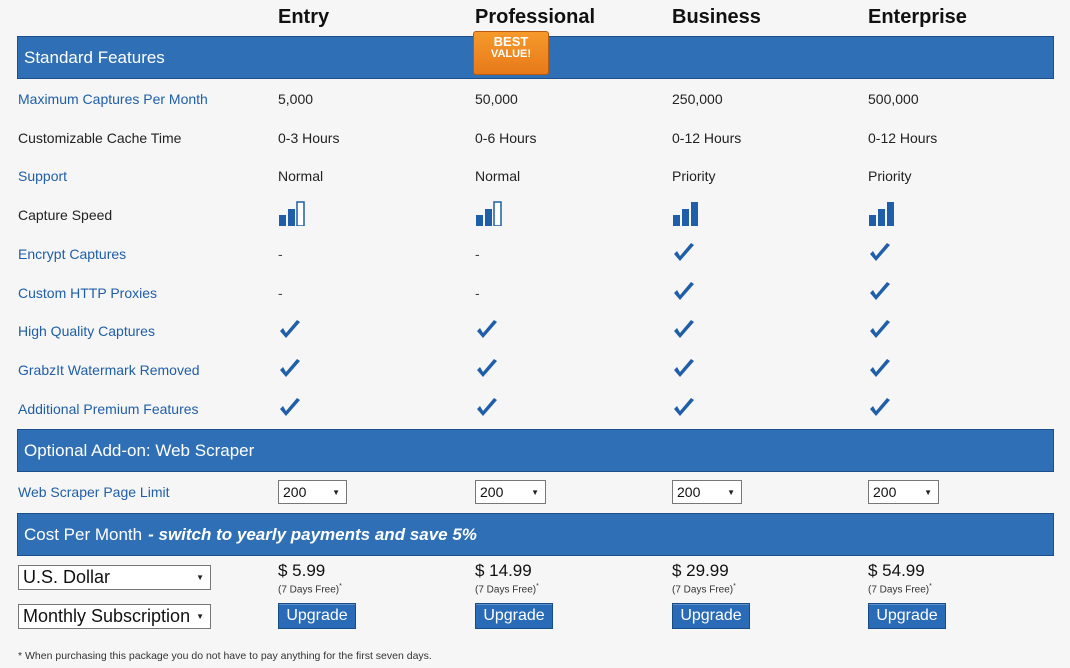 Image resolution: width=1070 pixels, height=668 pixels. Describe the element at coordinates (309, 138) in the screenshot. I see `feature-value-customizable-cache-time-entry: 0-3 Hours` at that location.